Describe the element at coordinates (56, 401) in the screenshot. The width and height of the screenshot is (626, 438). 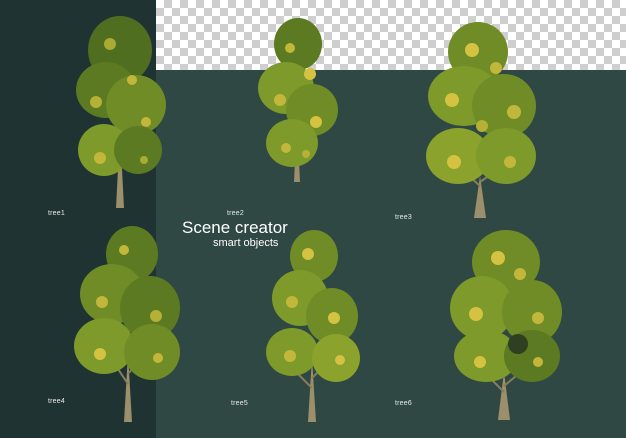
I see `tree-4-label: tree4` at that location.